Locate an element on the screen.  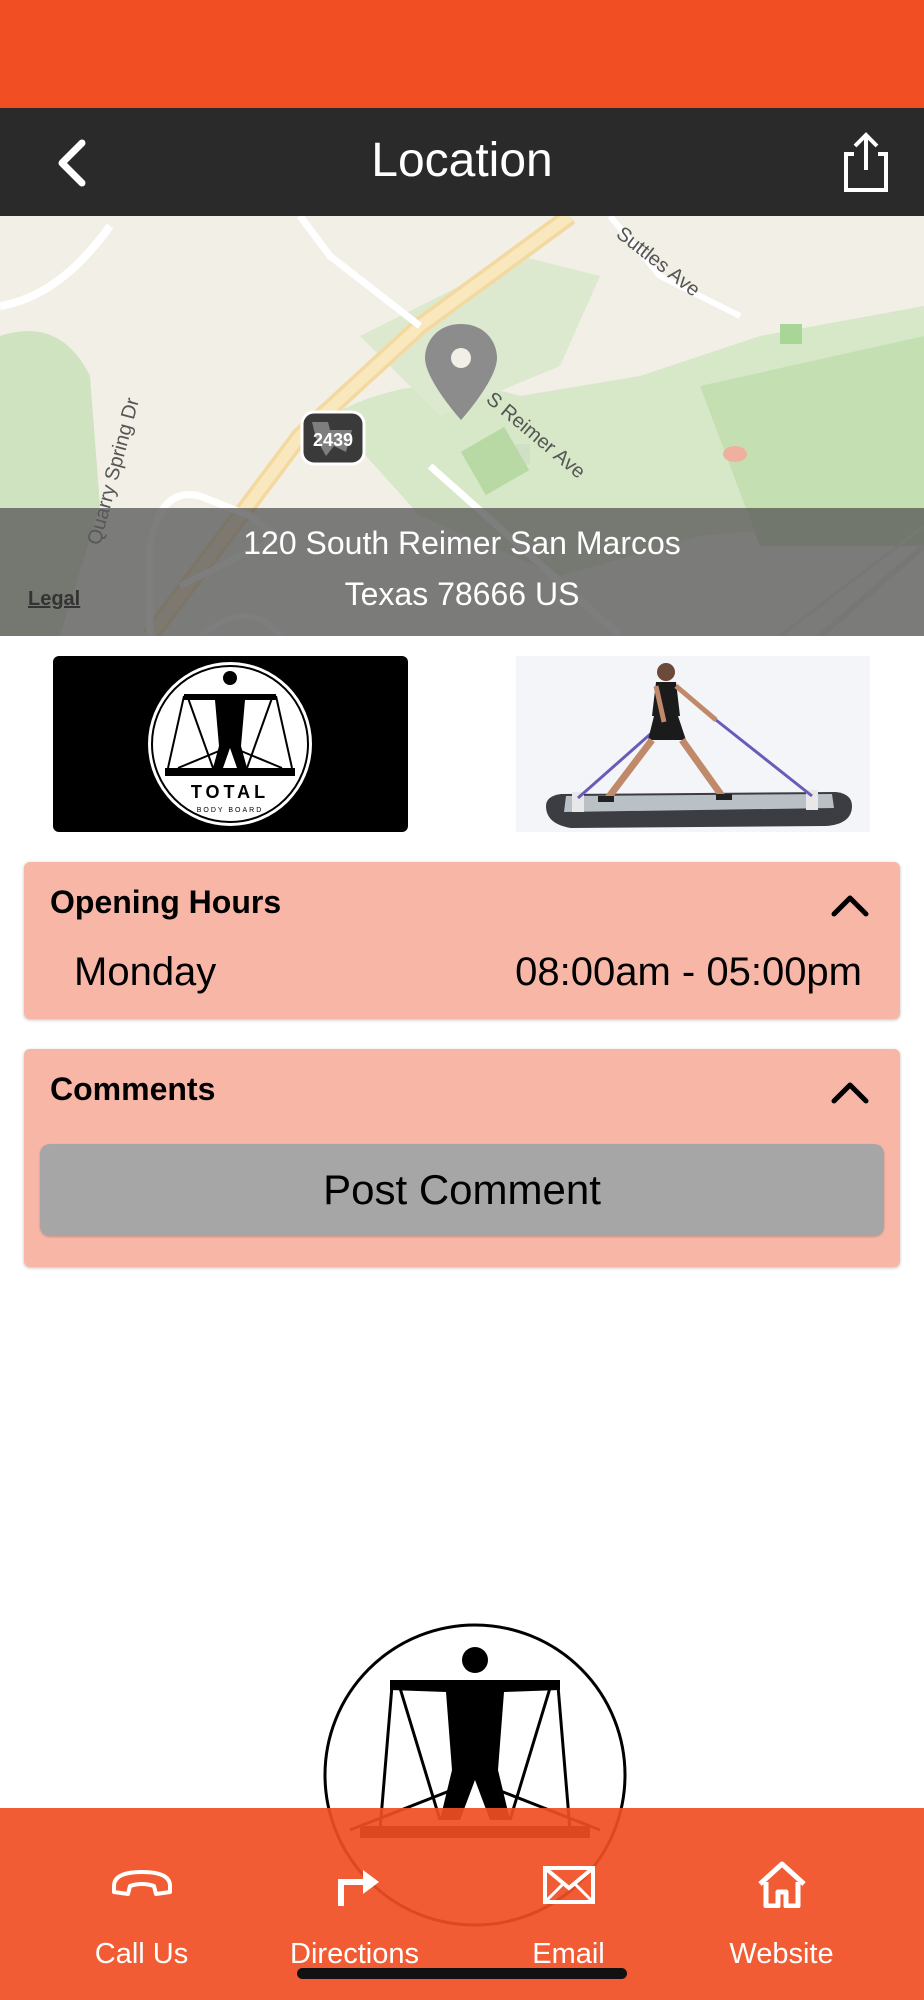
tab-label: Directions is located at coordinates (354, 1954).